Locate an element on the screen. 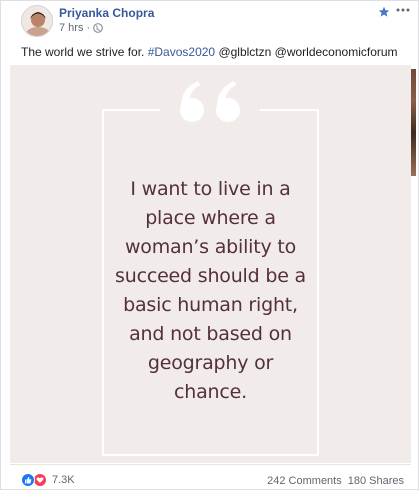  quote-line: succeed should be a is located at coordinates (210, 276).